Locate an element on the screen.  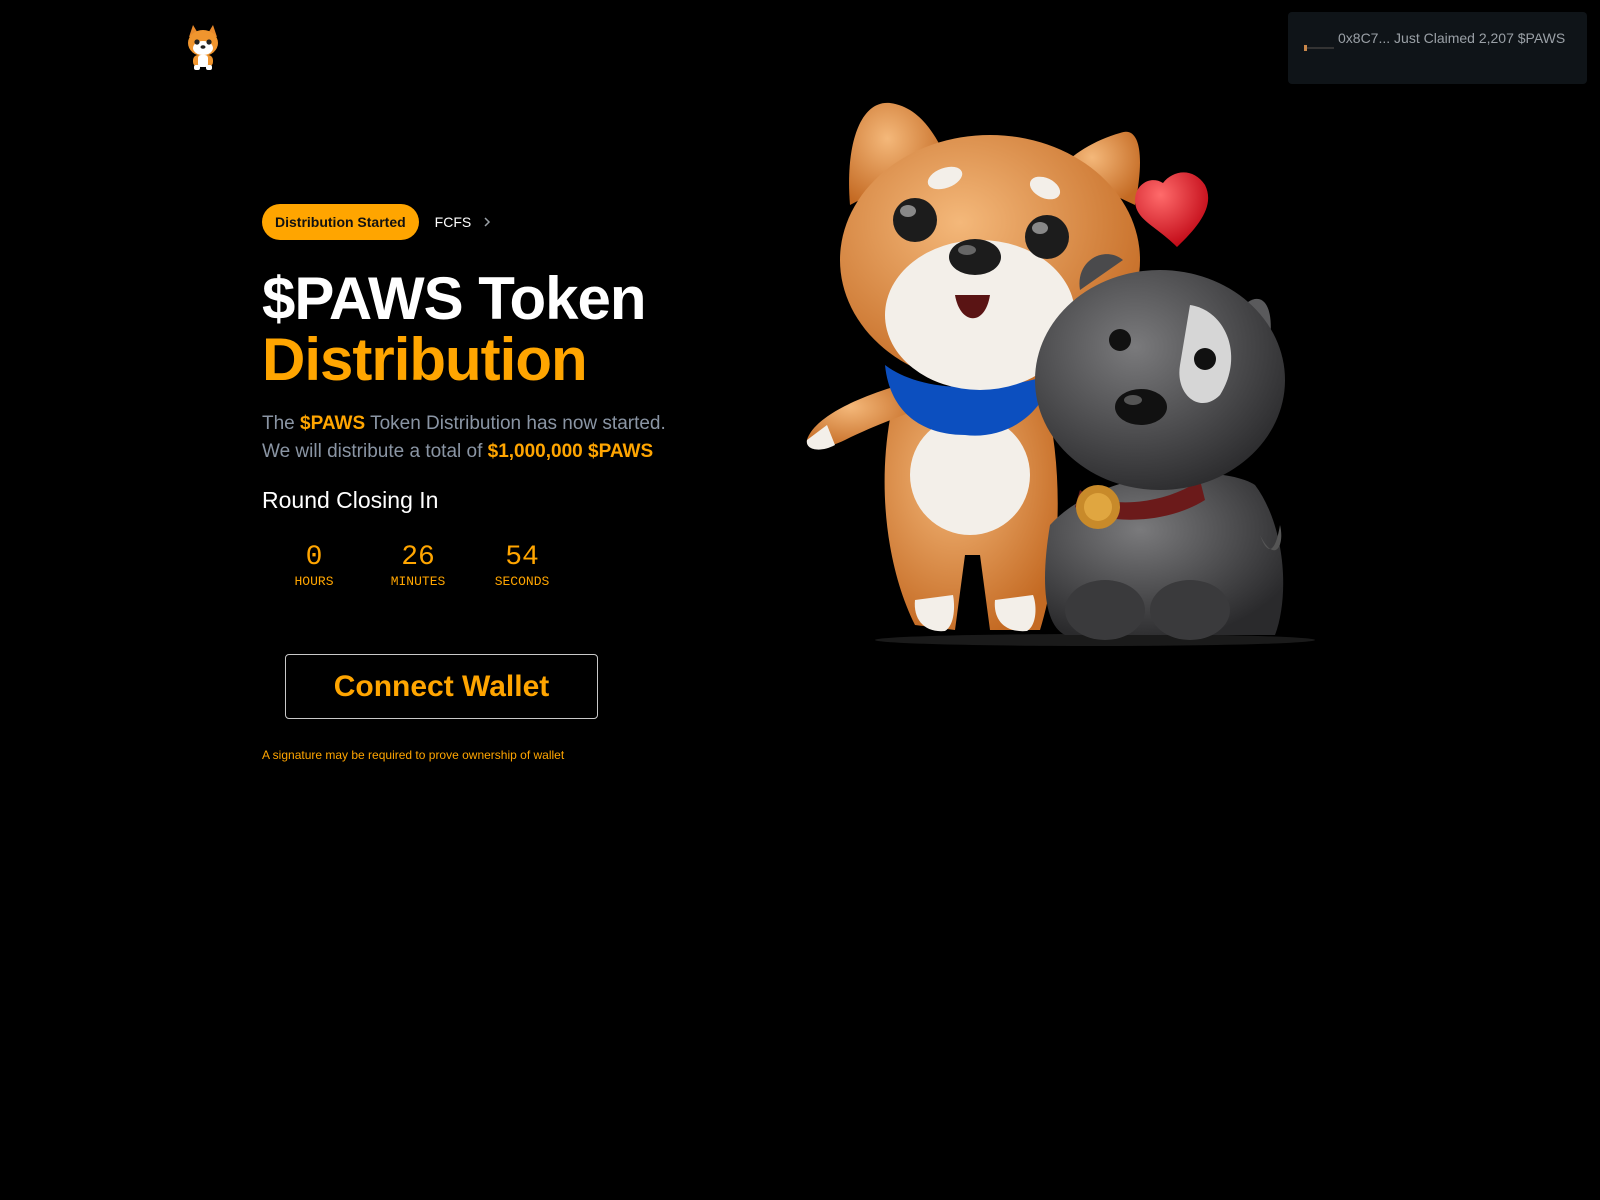
status-badge: Distribution Started is located at coordinates (340, 222).